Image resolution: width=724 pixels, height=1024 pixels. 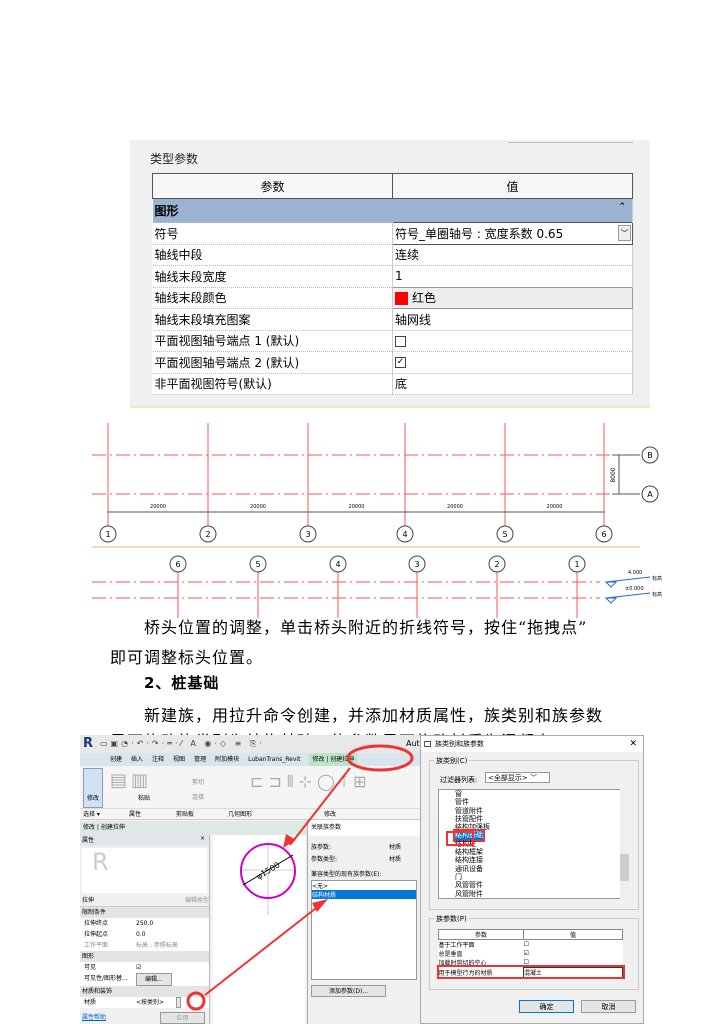 What do you see at coordinates (144, 797) in the screenshot?
I see `paste-button: 粘贴` at bounding box center [144, 797].